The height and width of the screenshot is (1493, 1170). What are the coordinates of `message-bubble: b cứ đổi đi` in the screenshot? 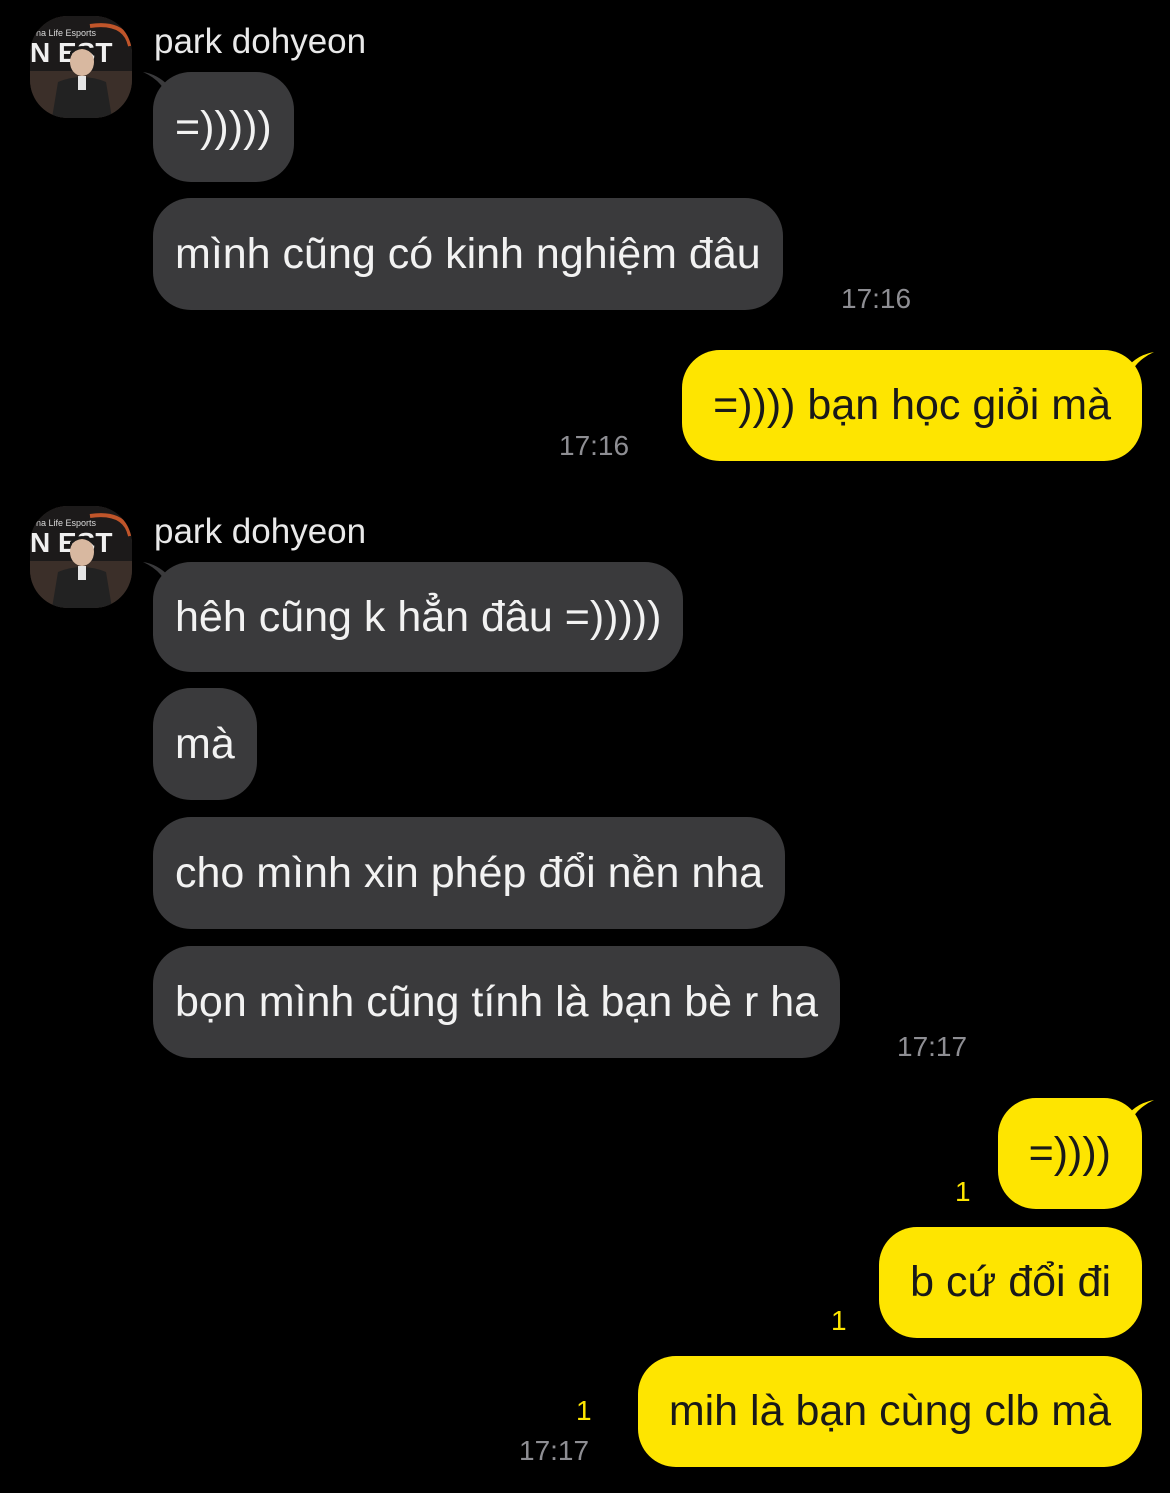 It's located at (1010, 1282).